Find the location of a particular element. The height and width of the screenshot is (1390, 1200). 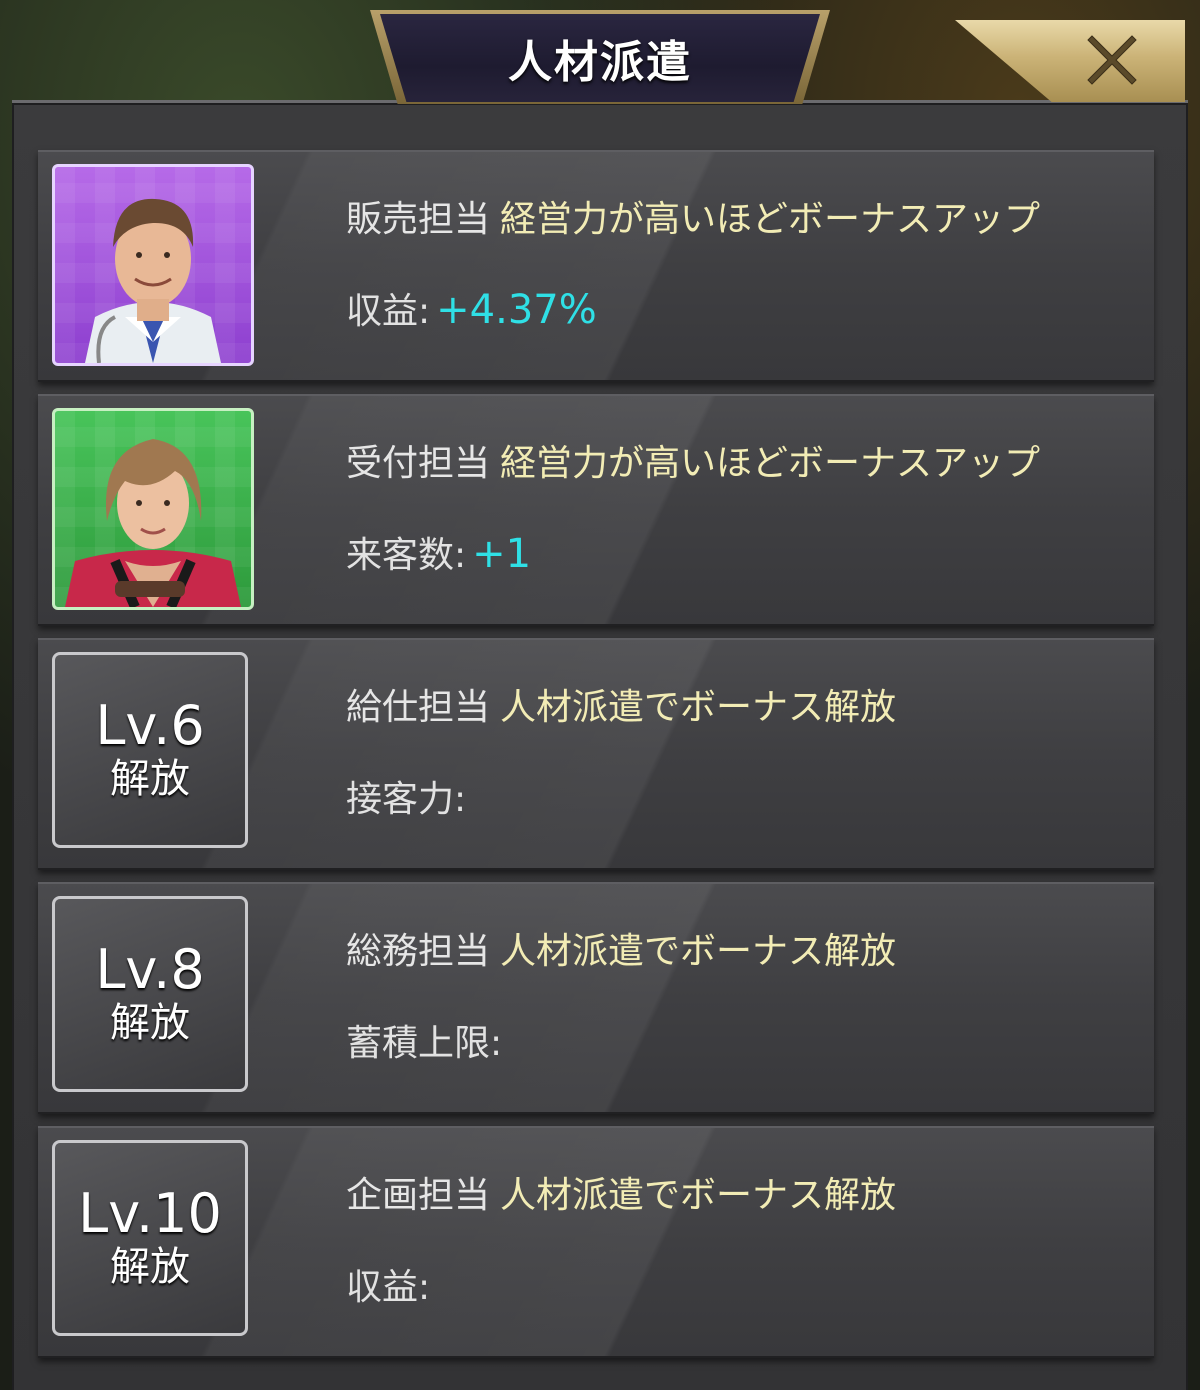

stat-label: 来客数: is located at coordinates (406, 555).